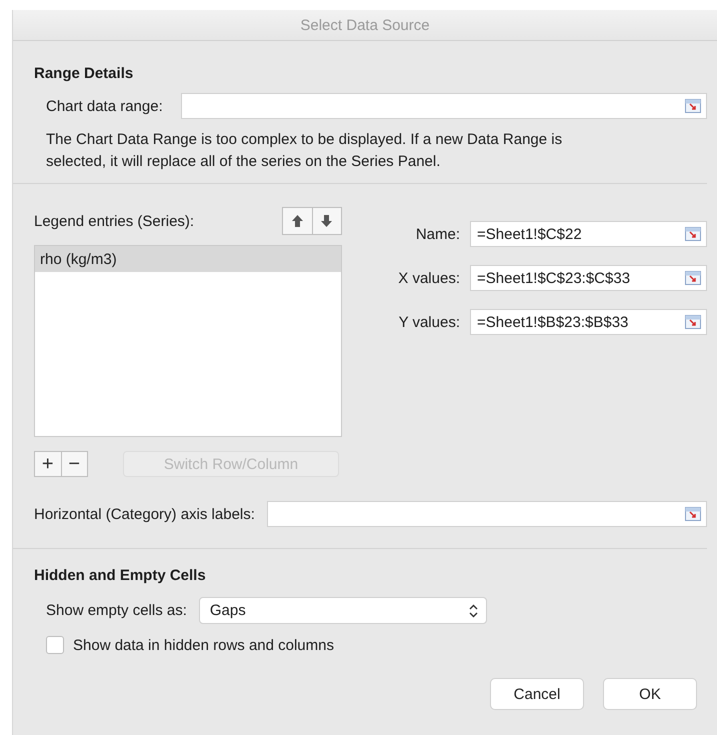  Describe the element at coordinates (304, 151) in the screenshot. I see `info-text: The Chart Data Range is too complex to be displayed. If a new Data Range is selected, it will replace all of the series on the Series Panel.` at that location.